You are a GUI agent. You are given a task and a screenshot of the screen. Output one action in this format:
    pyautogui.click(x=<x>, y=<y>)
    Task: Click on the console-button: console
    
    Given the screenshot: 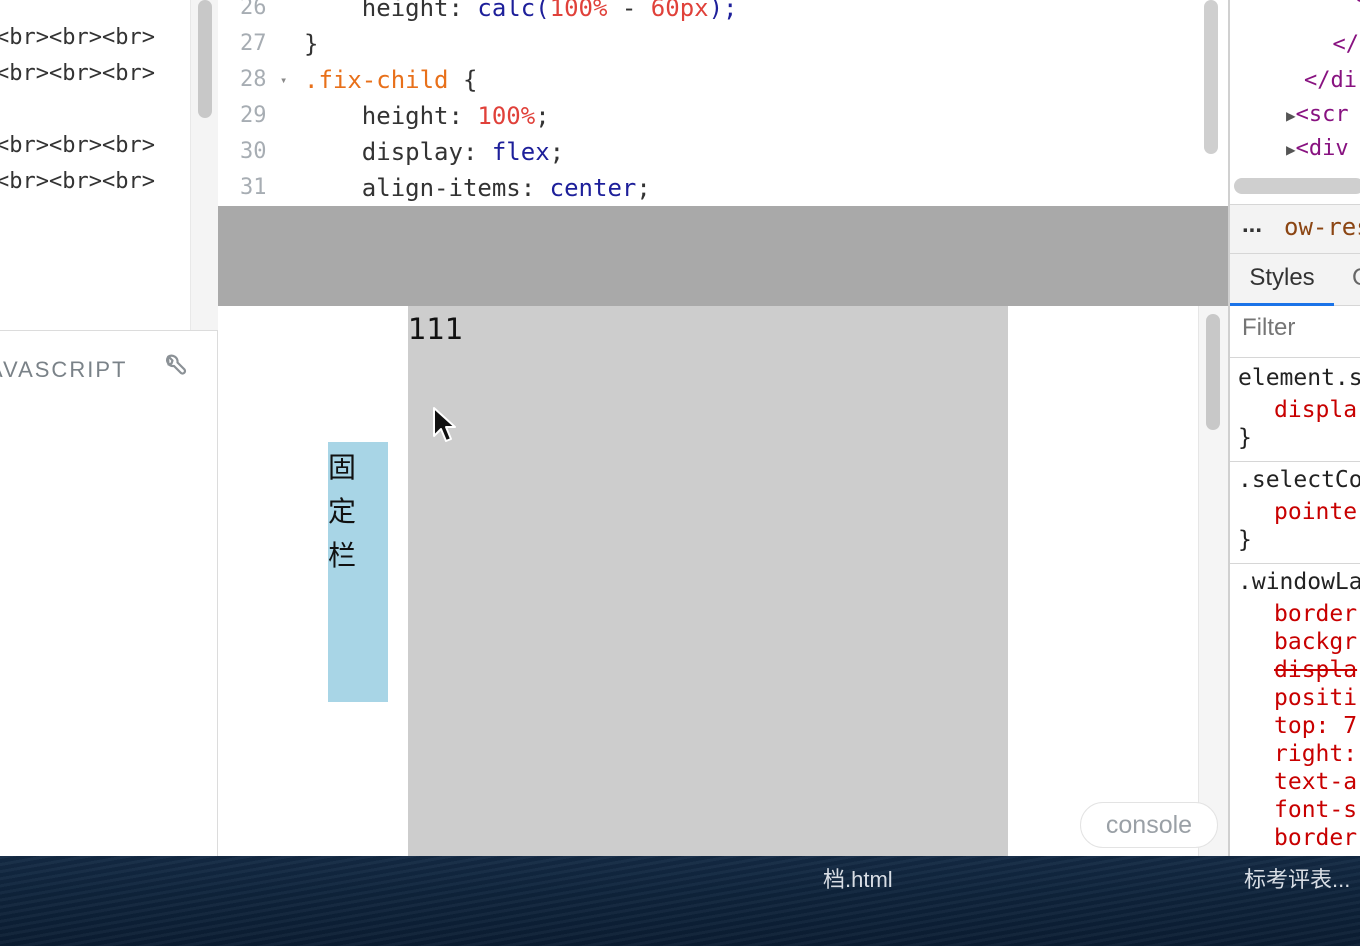 What is the action you would take?
    pyautogui.click(x=1149, y=825)
    